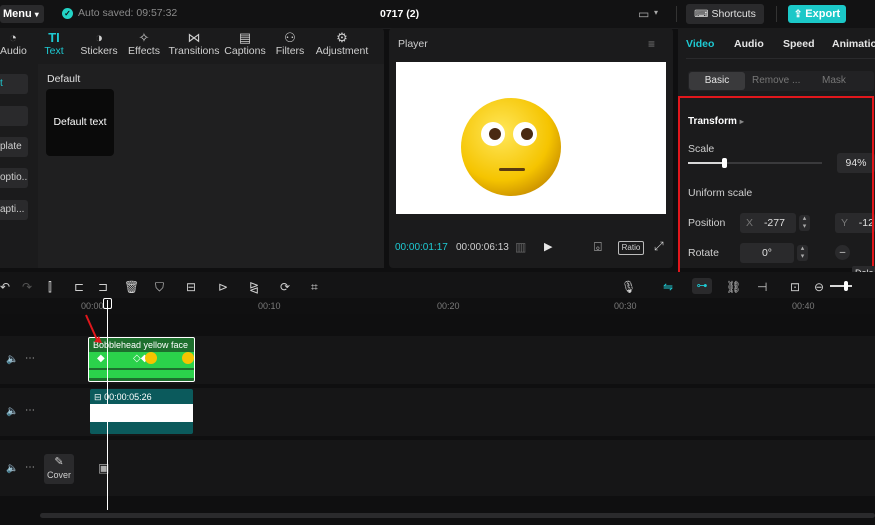  Describe the element at coordinates (223, 287) in the screenshot. I see `reverse-icon: ⊳` at that location.